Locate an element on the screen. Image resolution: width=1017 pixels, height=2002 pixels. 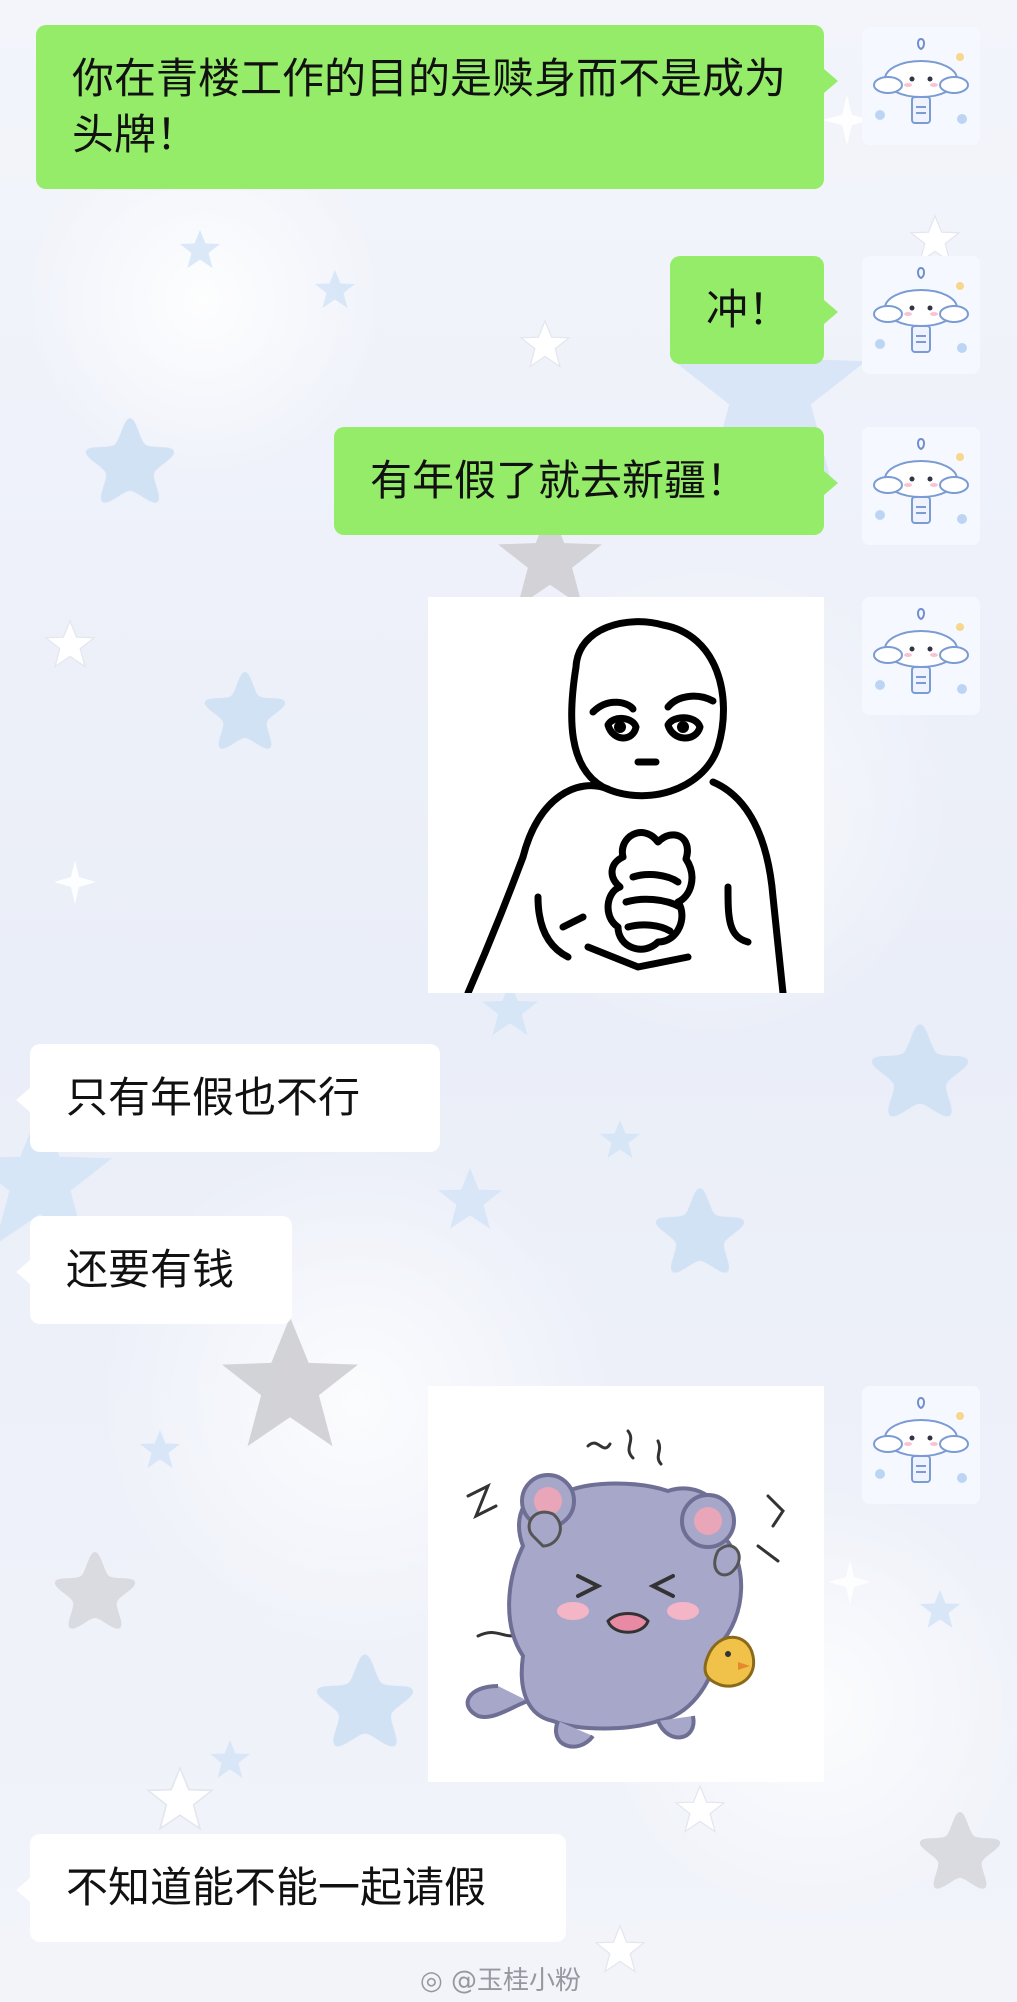
message-text: 有年假了就去新疆！ is located at coordinates (559, 480).